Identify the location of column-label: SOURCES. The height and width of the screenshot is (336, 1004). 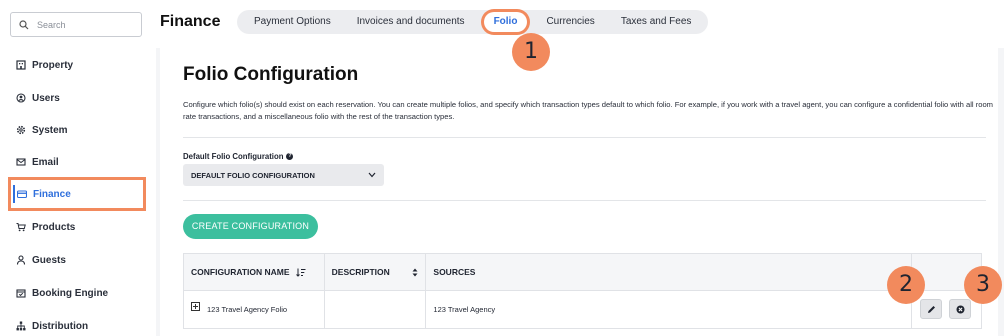
(454, 272).